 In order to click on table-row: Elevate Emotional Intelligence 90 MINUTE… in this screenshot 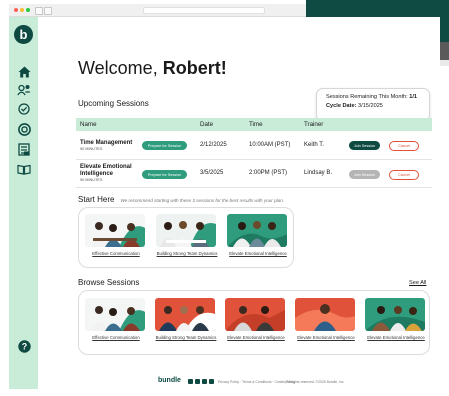, I will do `click(254, 174)`.